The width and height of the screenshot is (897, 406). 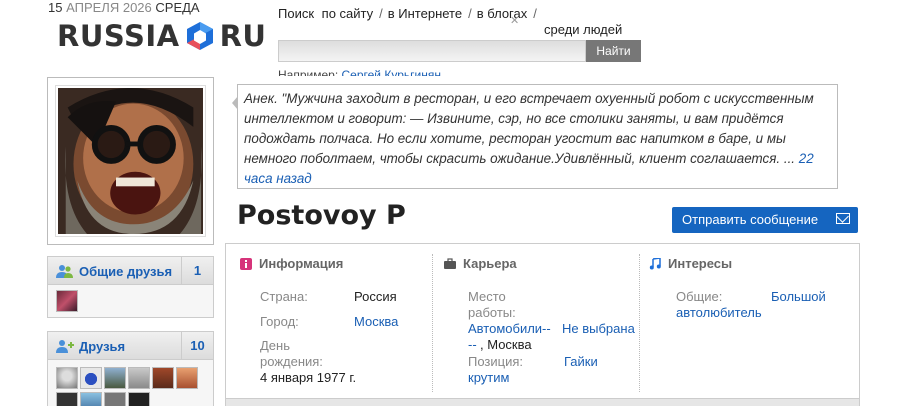 I want to click on close-icon: ✕, so click(x=514, y=20).